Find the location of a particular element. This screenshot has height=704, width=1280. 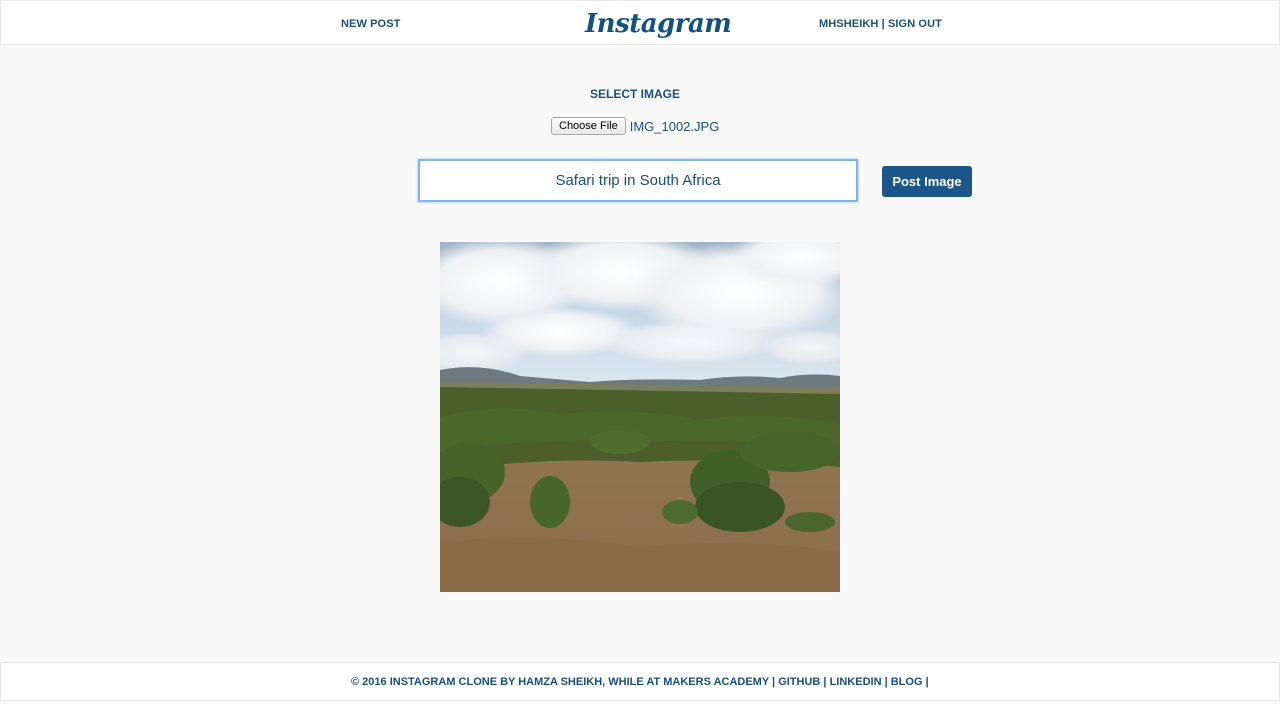

choose-file-button: Choose File is located at coordinates (588, 126).